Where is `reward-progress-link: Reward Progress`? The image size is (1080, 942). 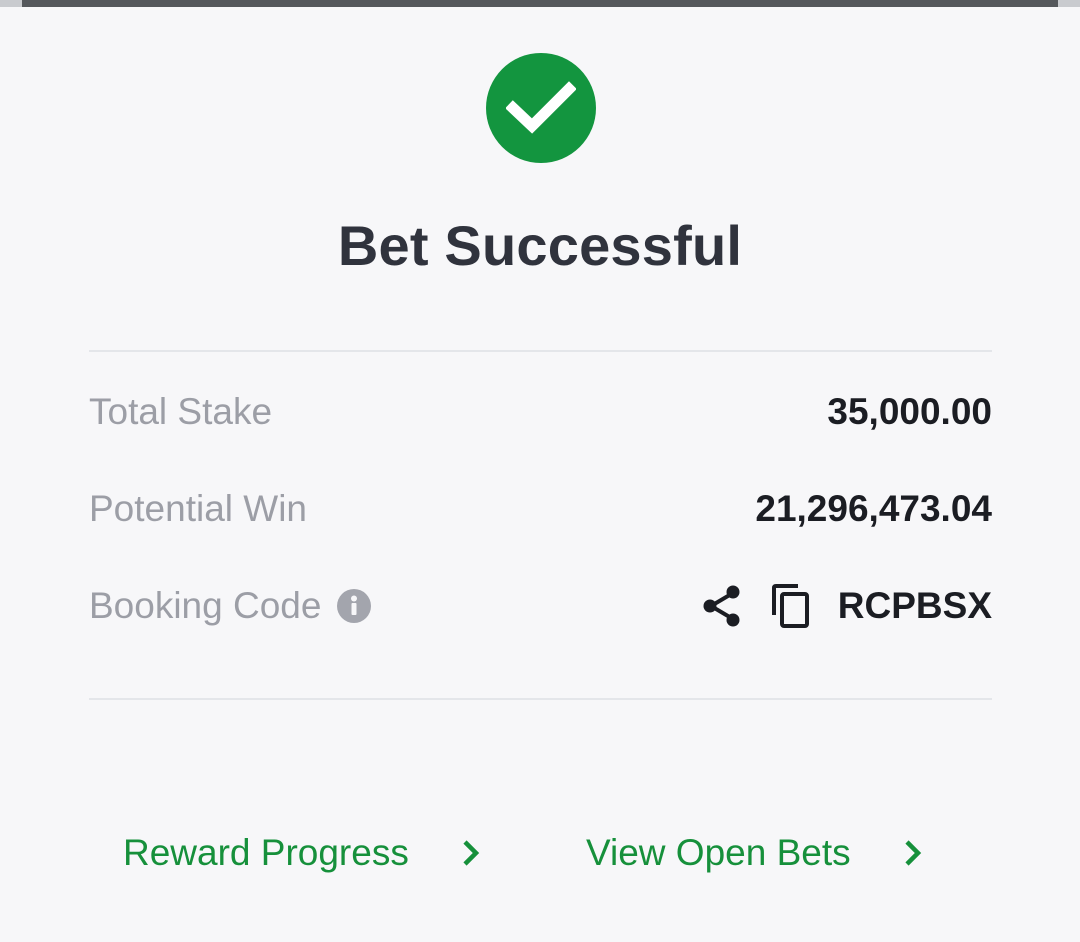
reward-progress-link: Reward Progress is located at coordinates (302, 853).